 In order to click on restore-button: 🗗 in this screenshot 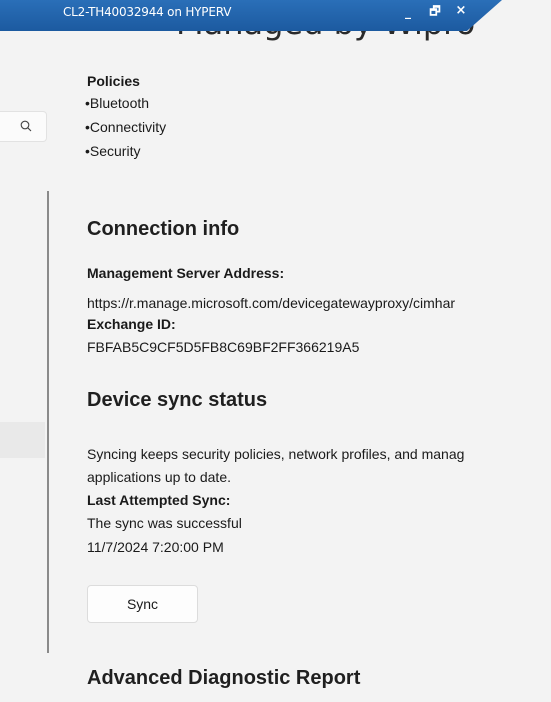, I will do `click(435, 11)`.